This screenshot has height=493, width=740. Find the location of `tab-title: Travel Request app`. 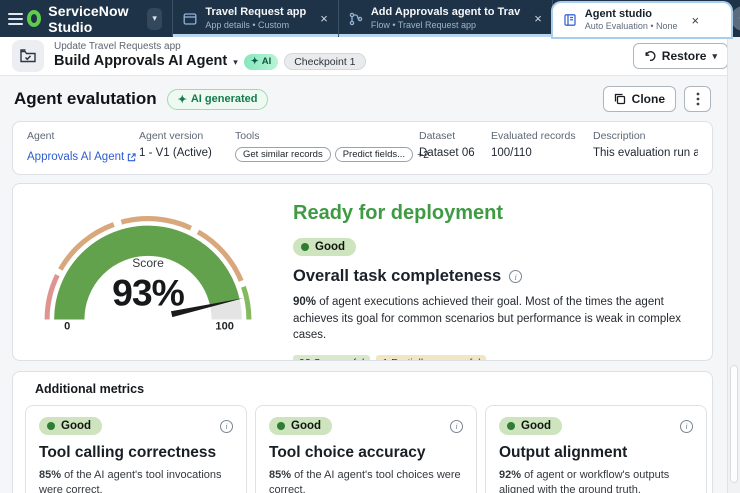

tab-title: Travel Request app is located at coordinates (256, 12).